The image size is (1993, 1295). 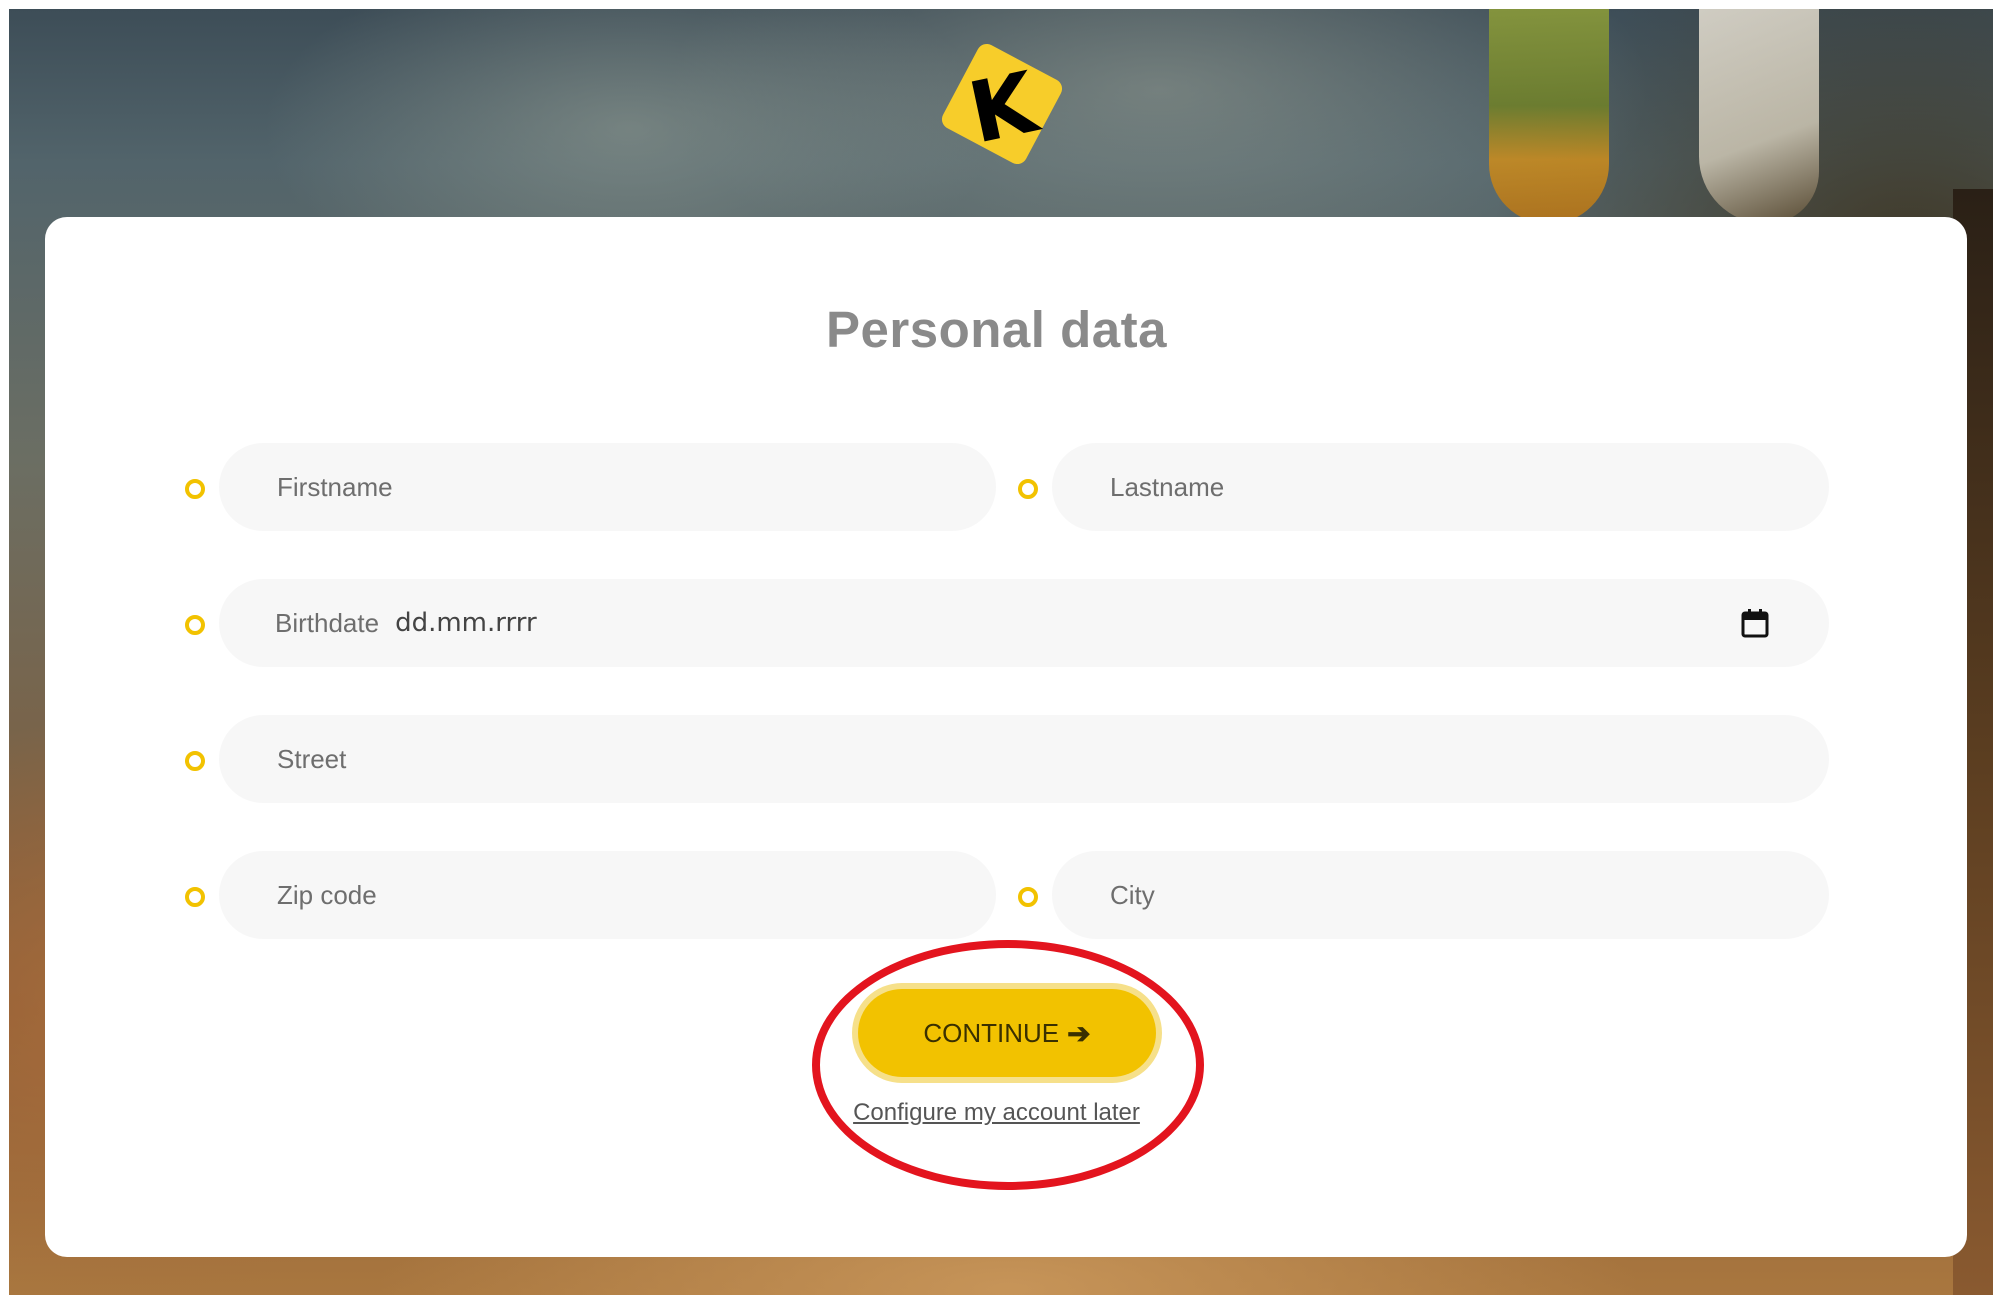 I want to click on page-title: Personal data, so click(x=996, y=329).